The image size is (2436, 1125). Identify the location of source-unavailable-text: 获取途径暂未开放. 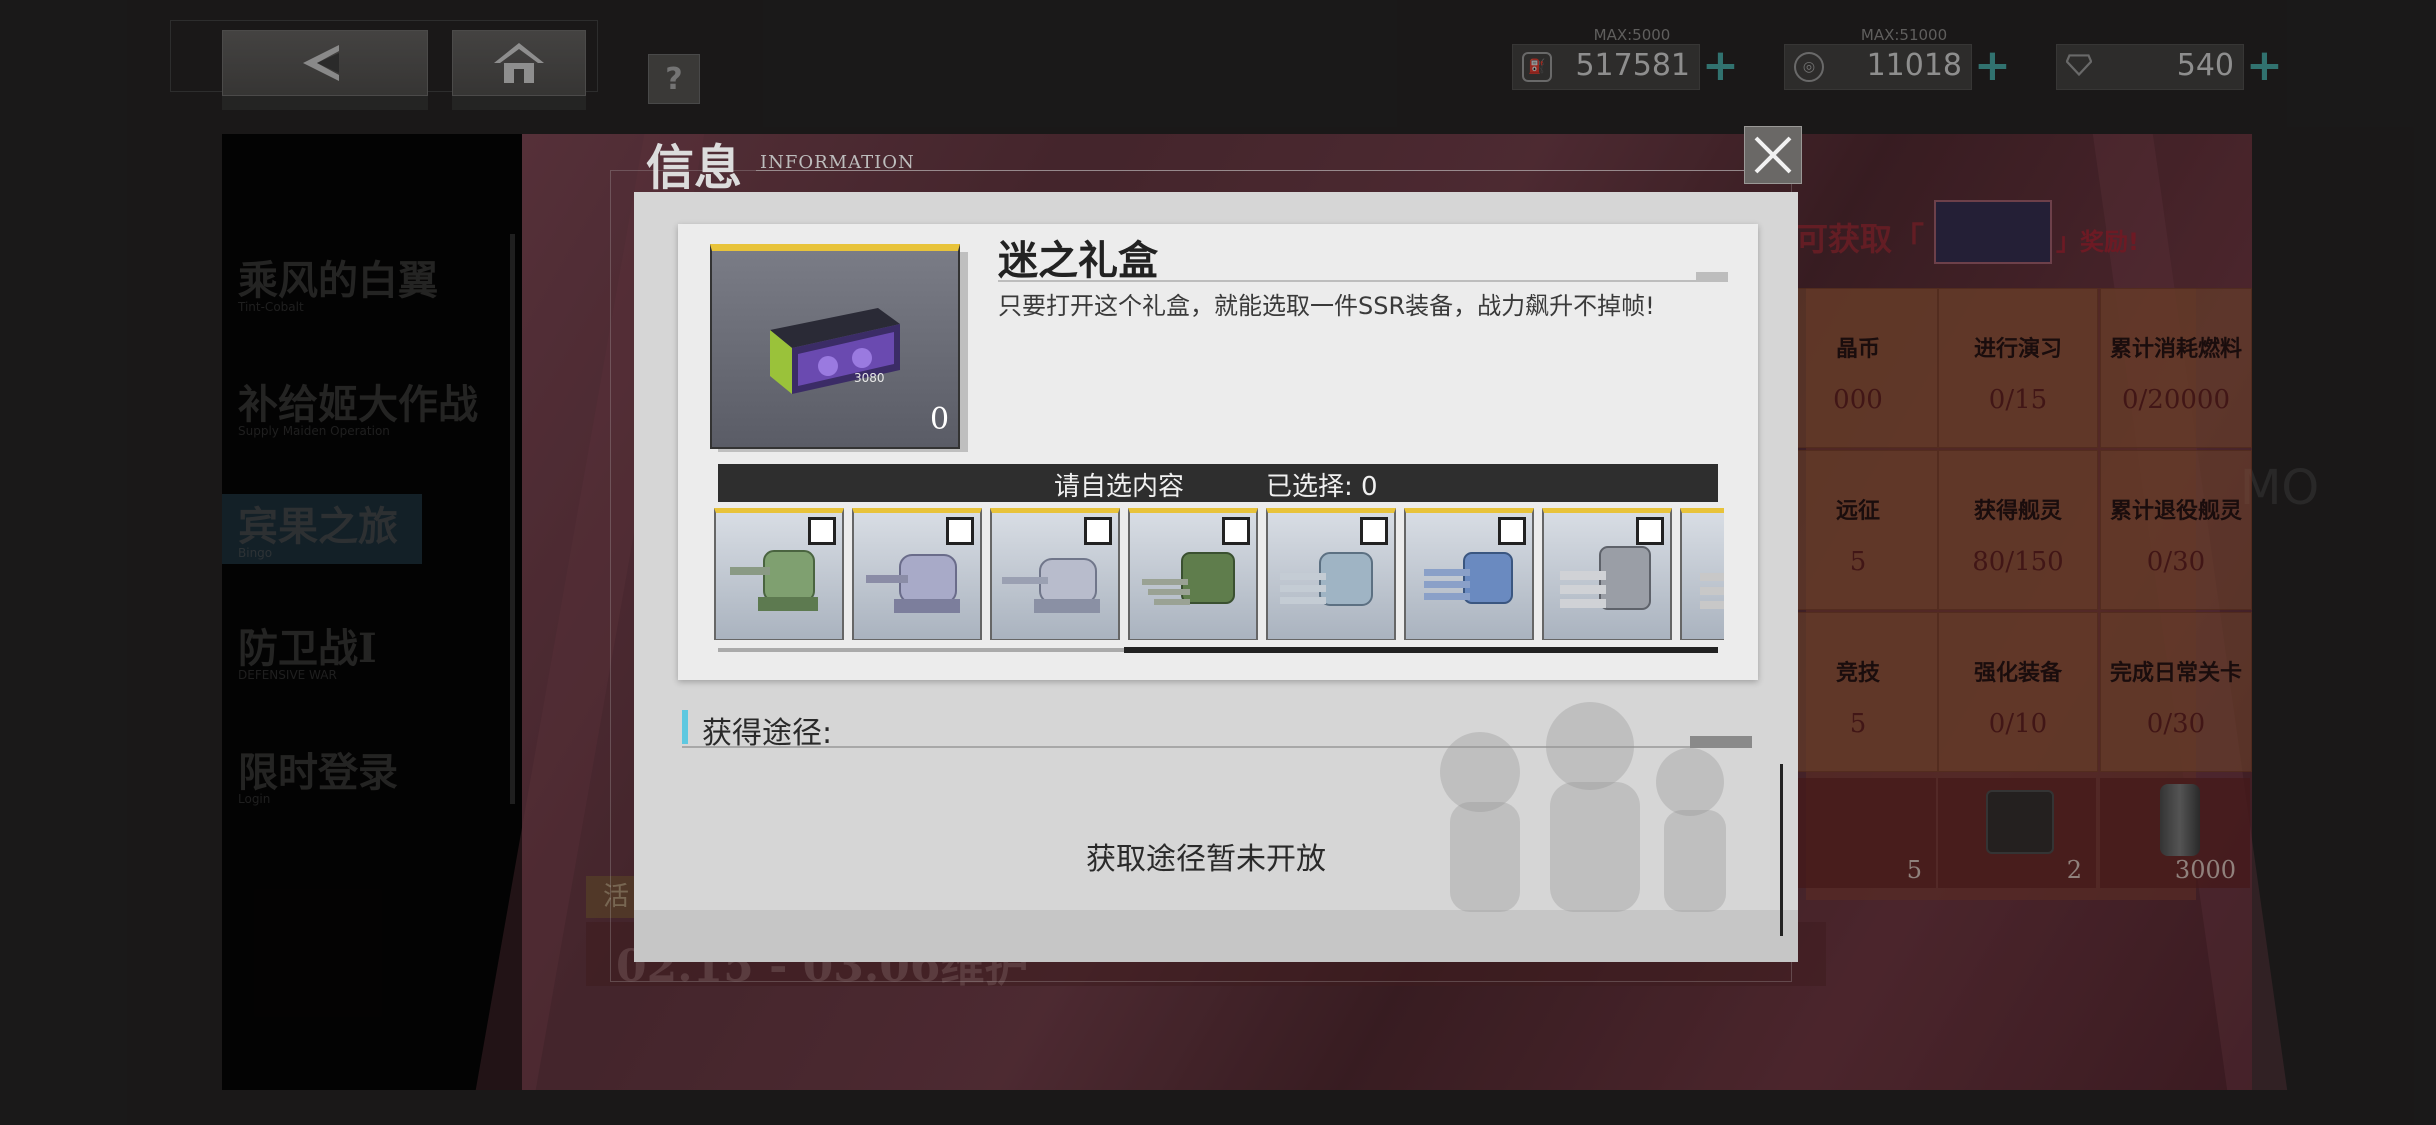
(1206, 859).